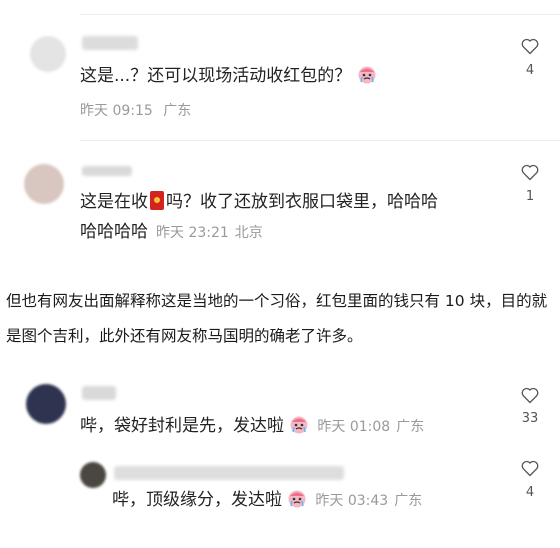  I want to click on timestamp: 昨天 03:43, so click(352, 501).